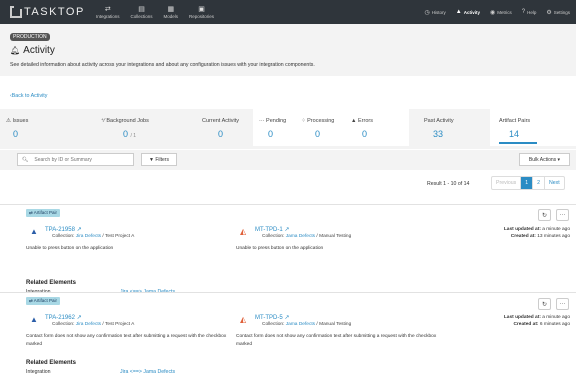  What do you see at coordinates (365, 134) in the screenshot?
I see `stat-errors-value: 0` at bounding box center [365, 134].